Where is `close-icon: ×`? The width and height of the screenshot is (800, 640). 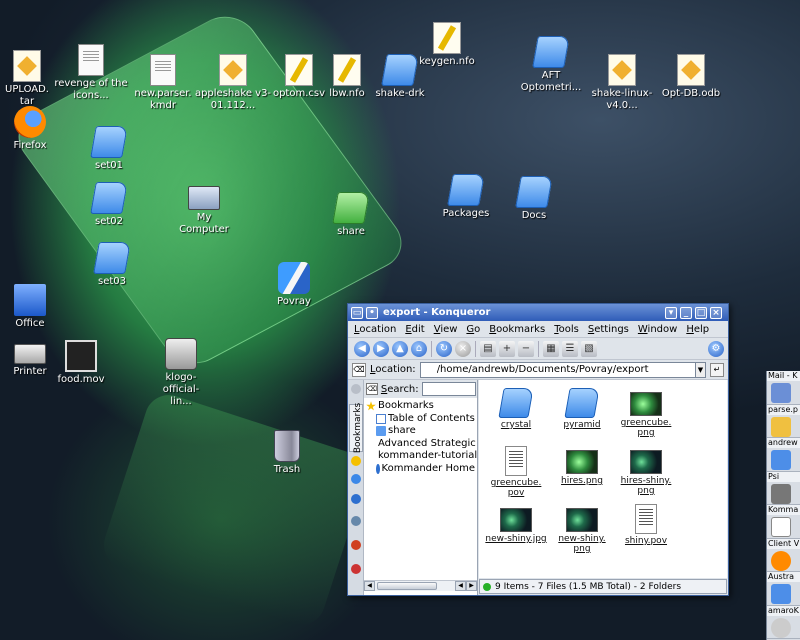
close-icon: × is located at coordinates (716, 312).